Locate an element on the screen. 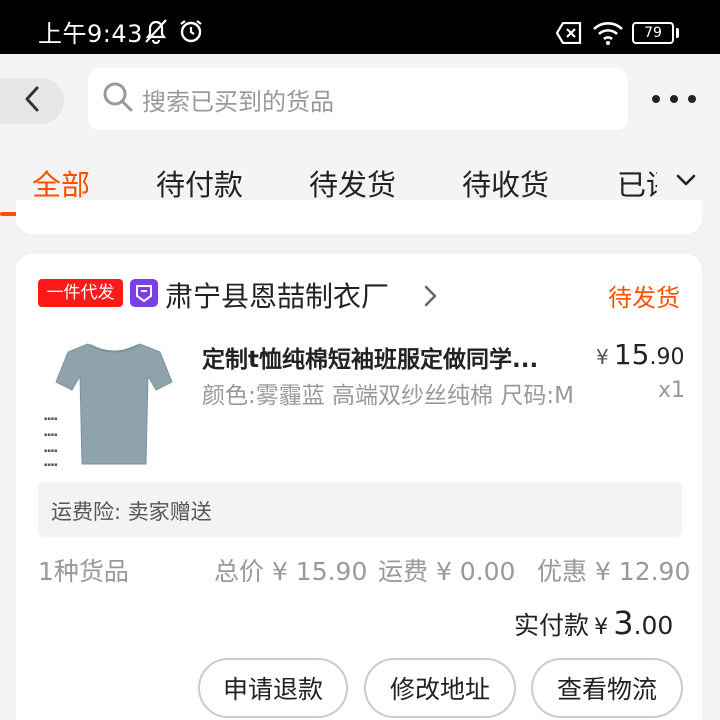 The image size is (720, 720). wifi-icon is located at coordinates (608, 35).